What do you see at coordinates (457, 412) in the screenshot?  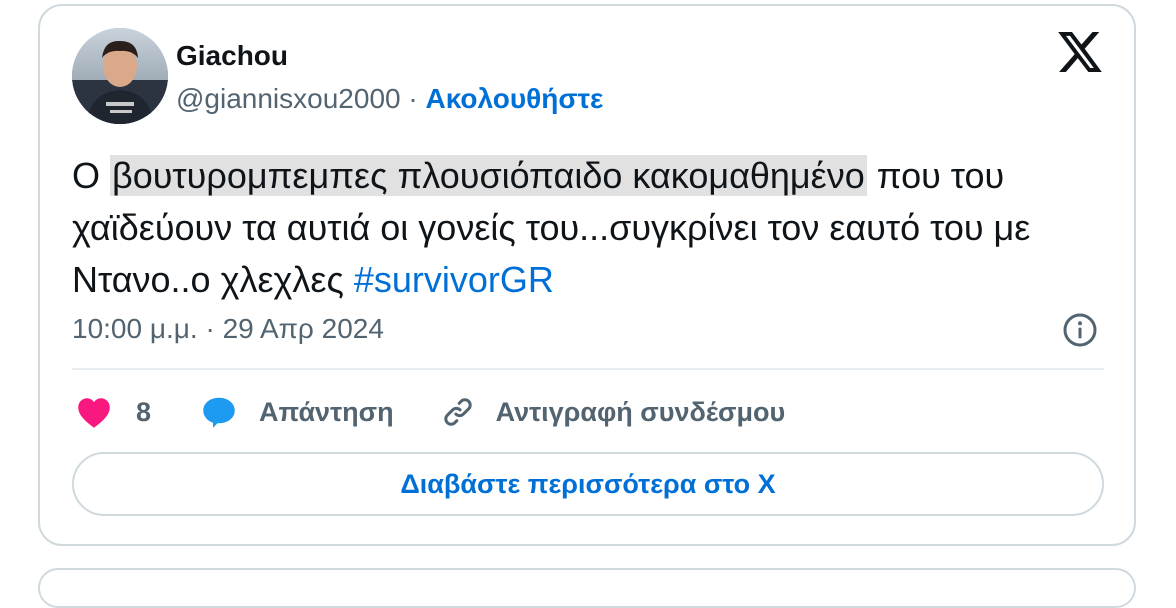 I see `link-icon` at bounding box center [457, 412].